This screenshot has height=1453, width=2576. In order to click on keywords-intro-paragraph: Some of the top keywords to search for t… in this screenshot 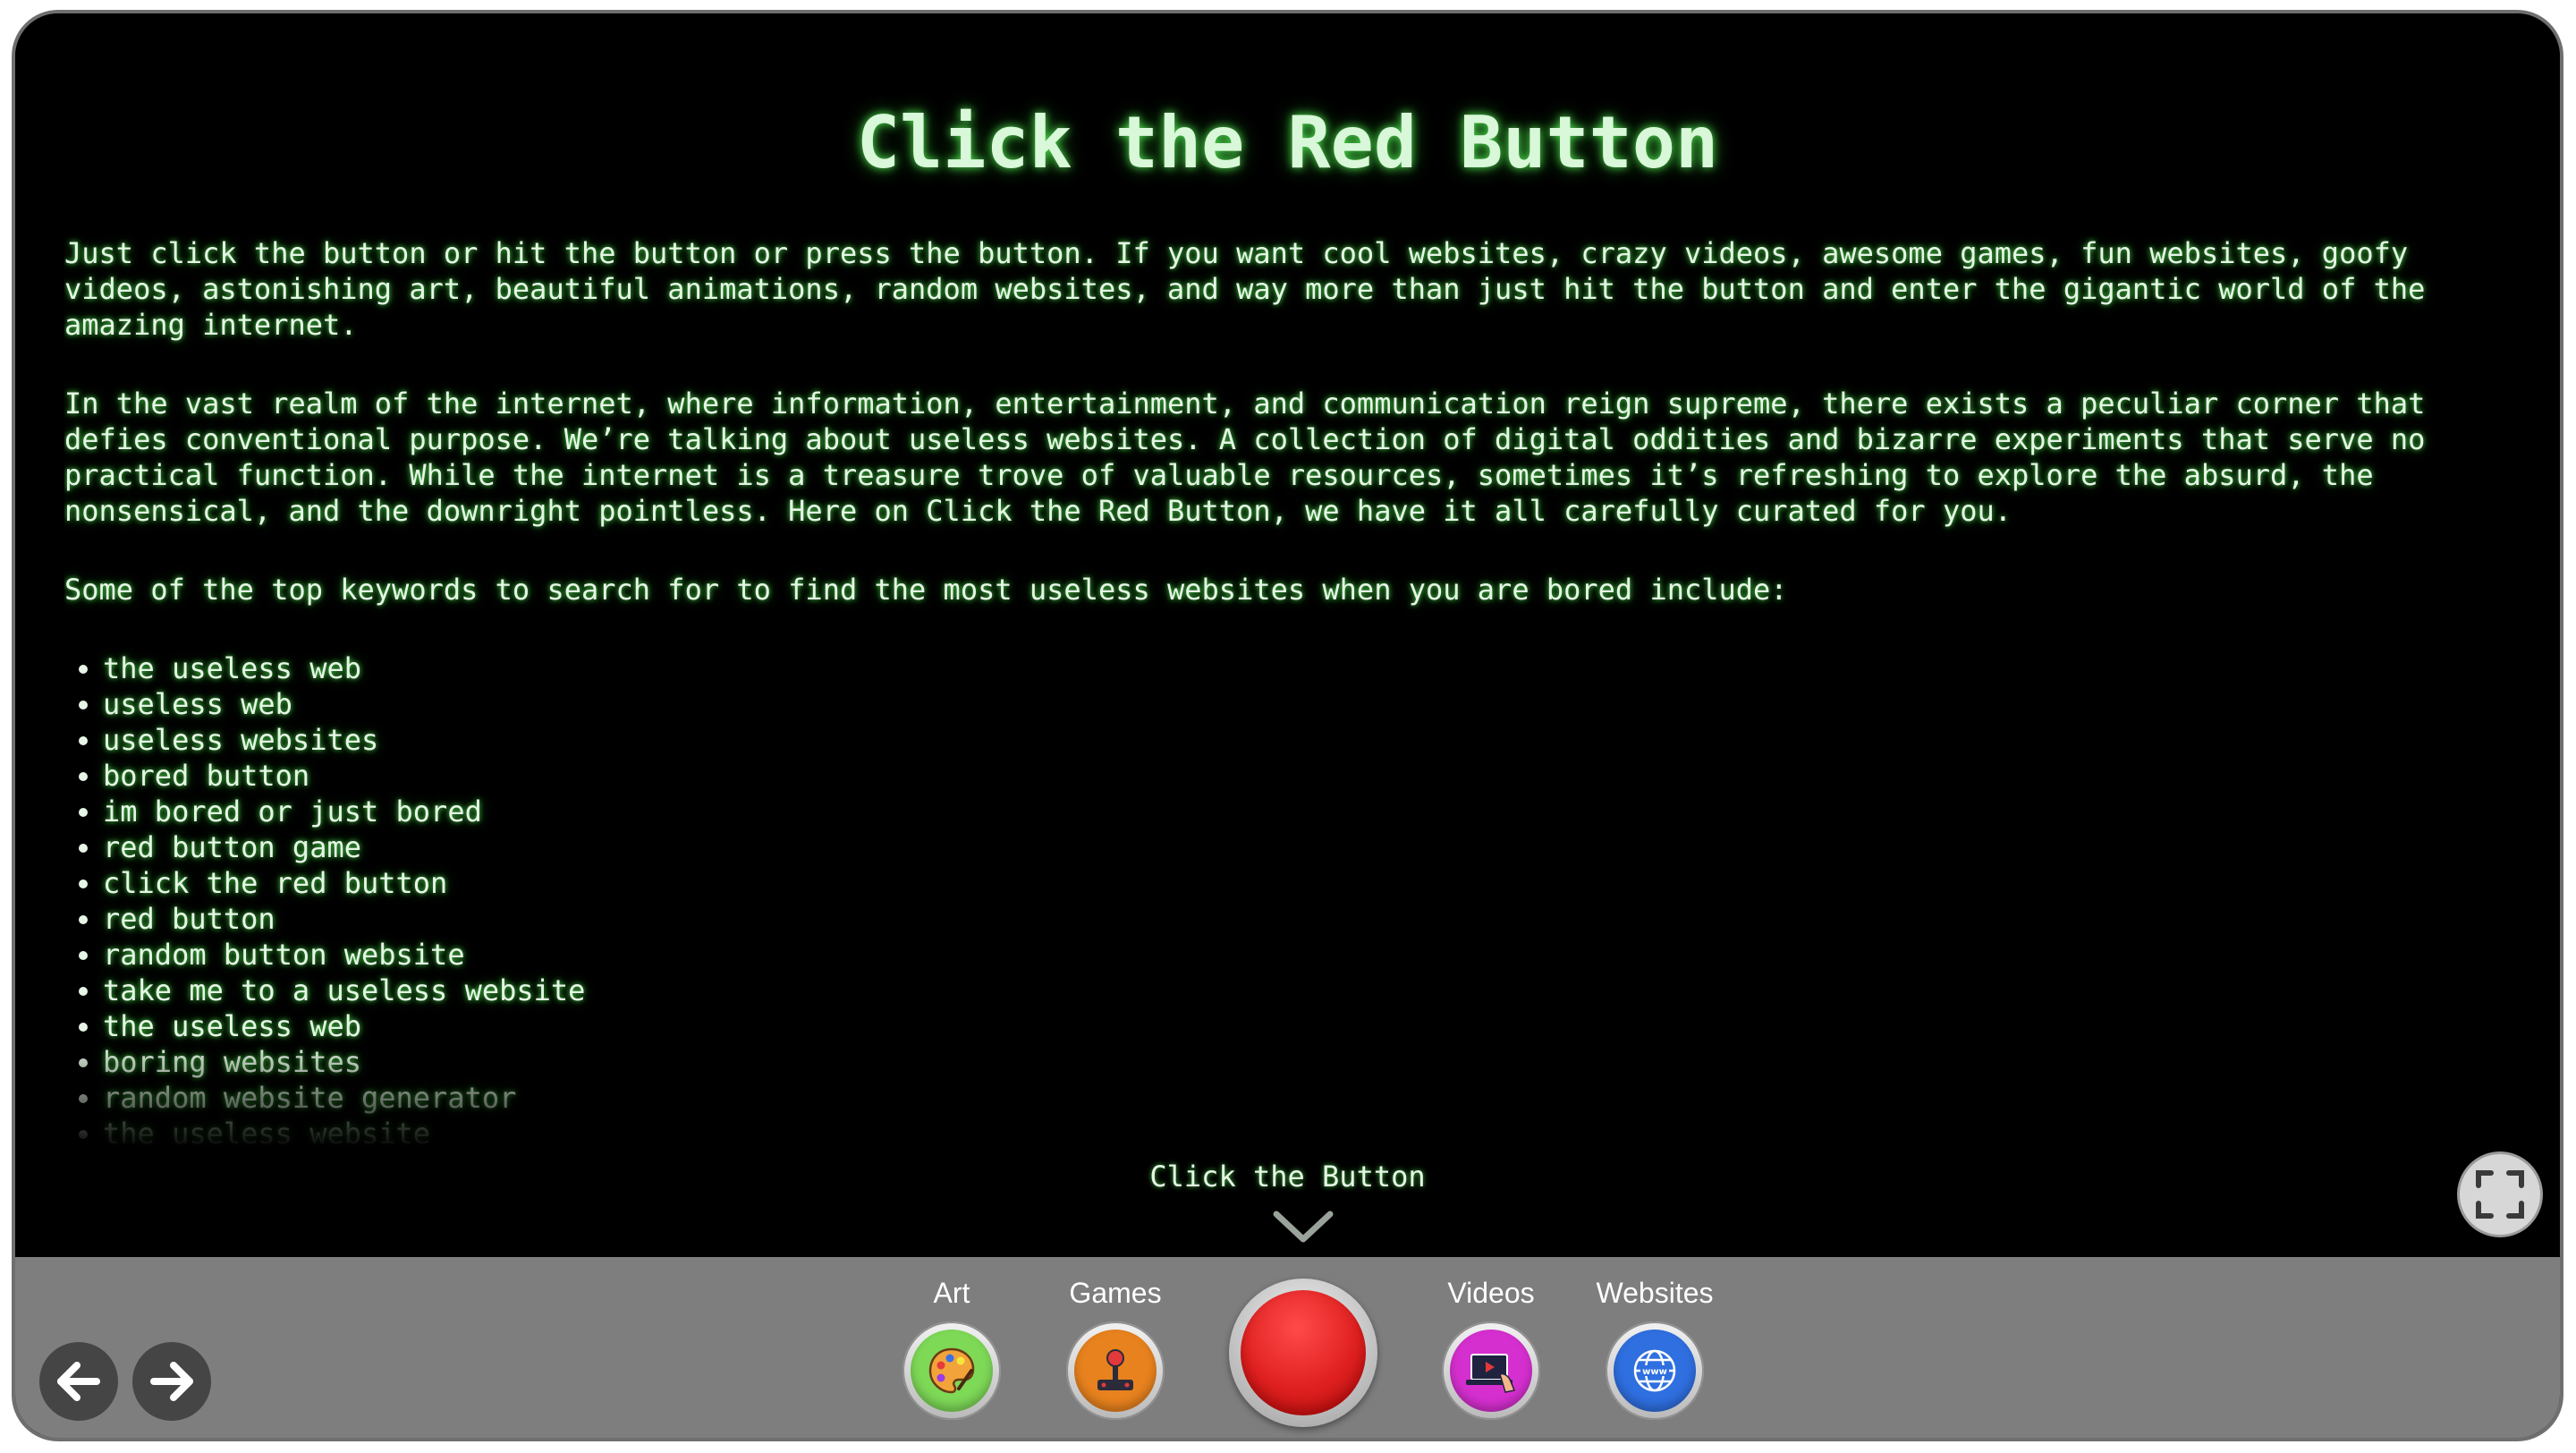, I will do `click(926, 590)`.